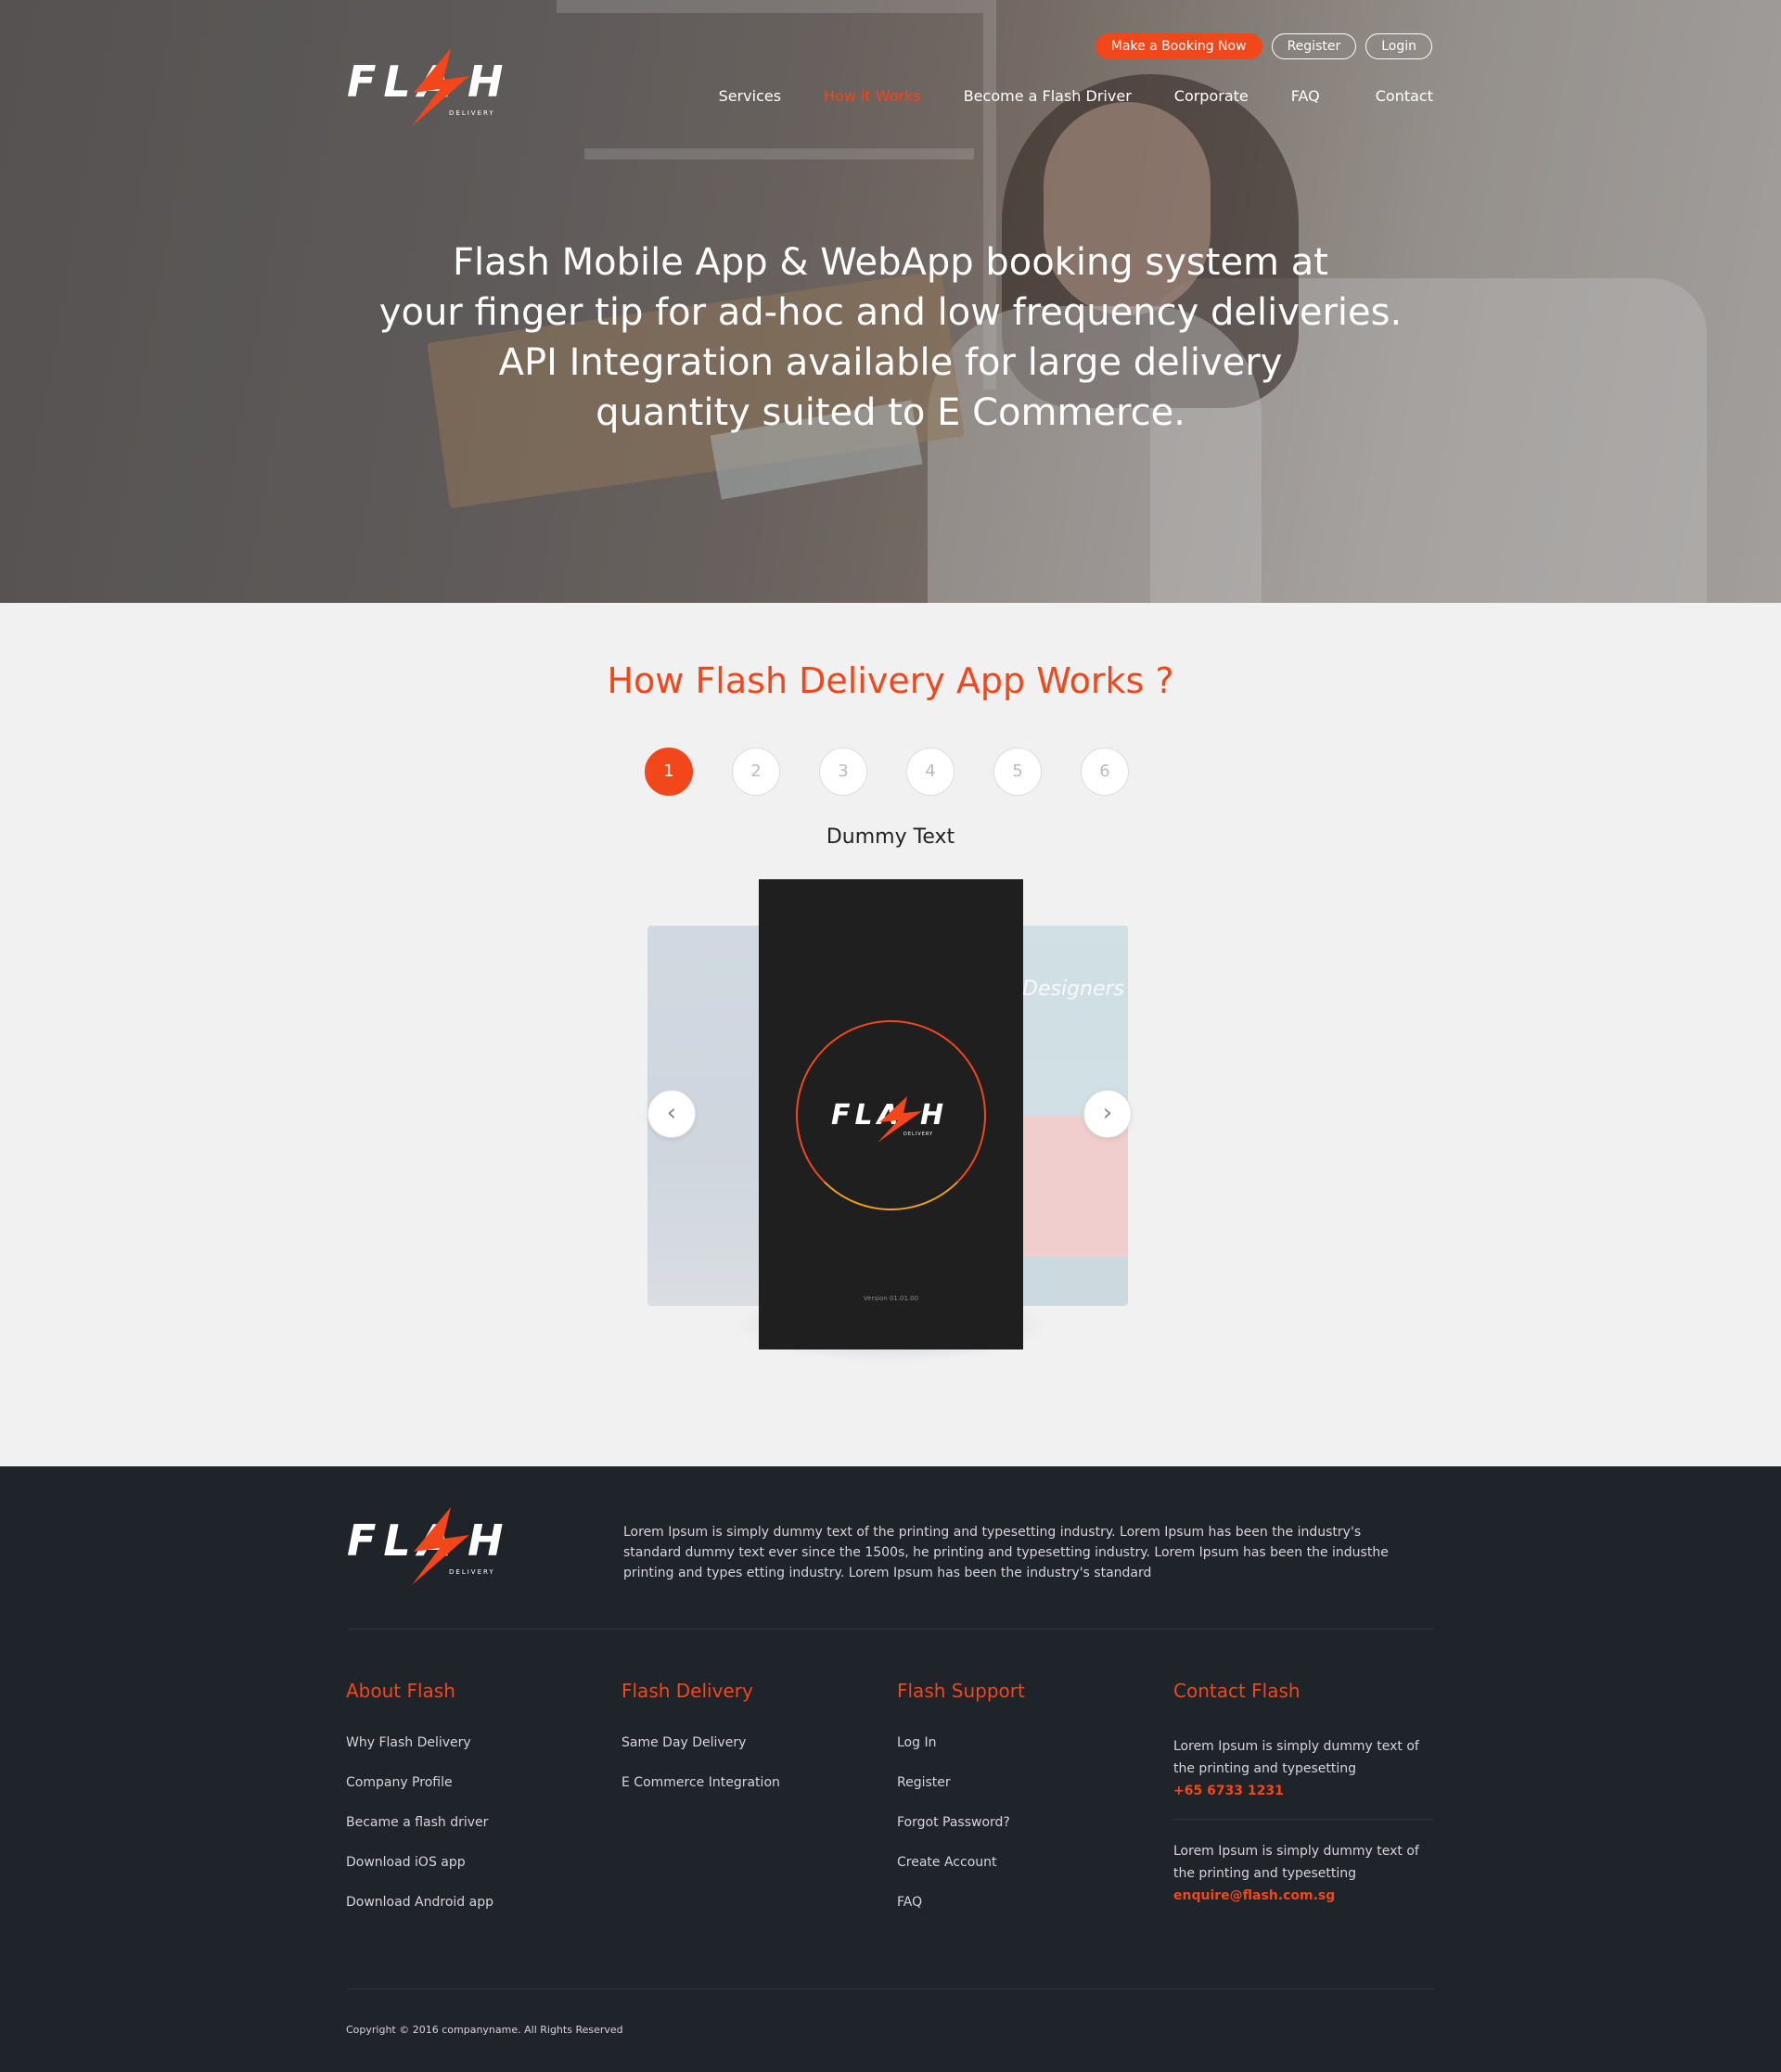 This screenshot has width=1781, height=2072. I want to click on footer-logo: FLA H DELIVERY, so click(428, 1546).